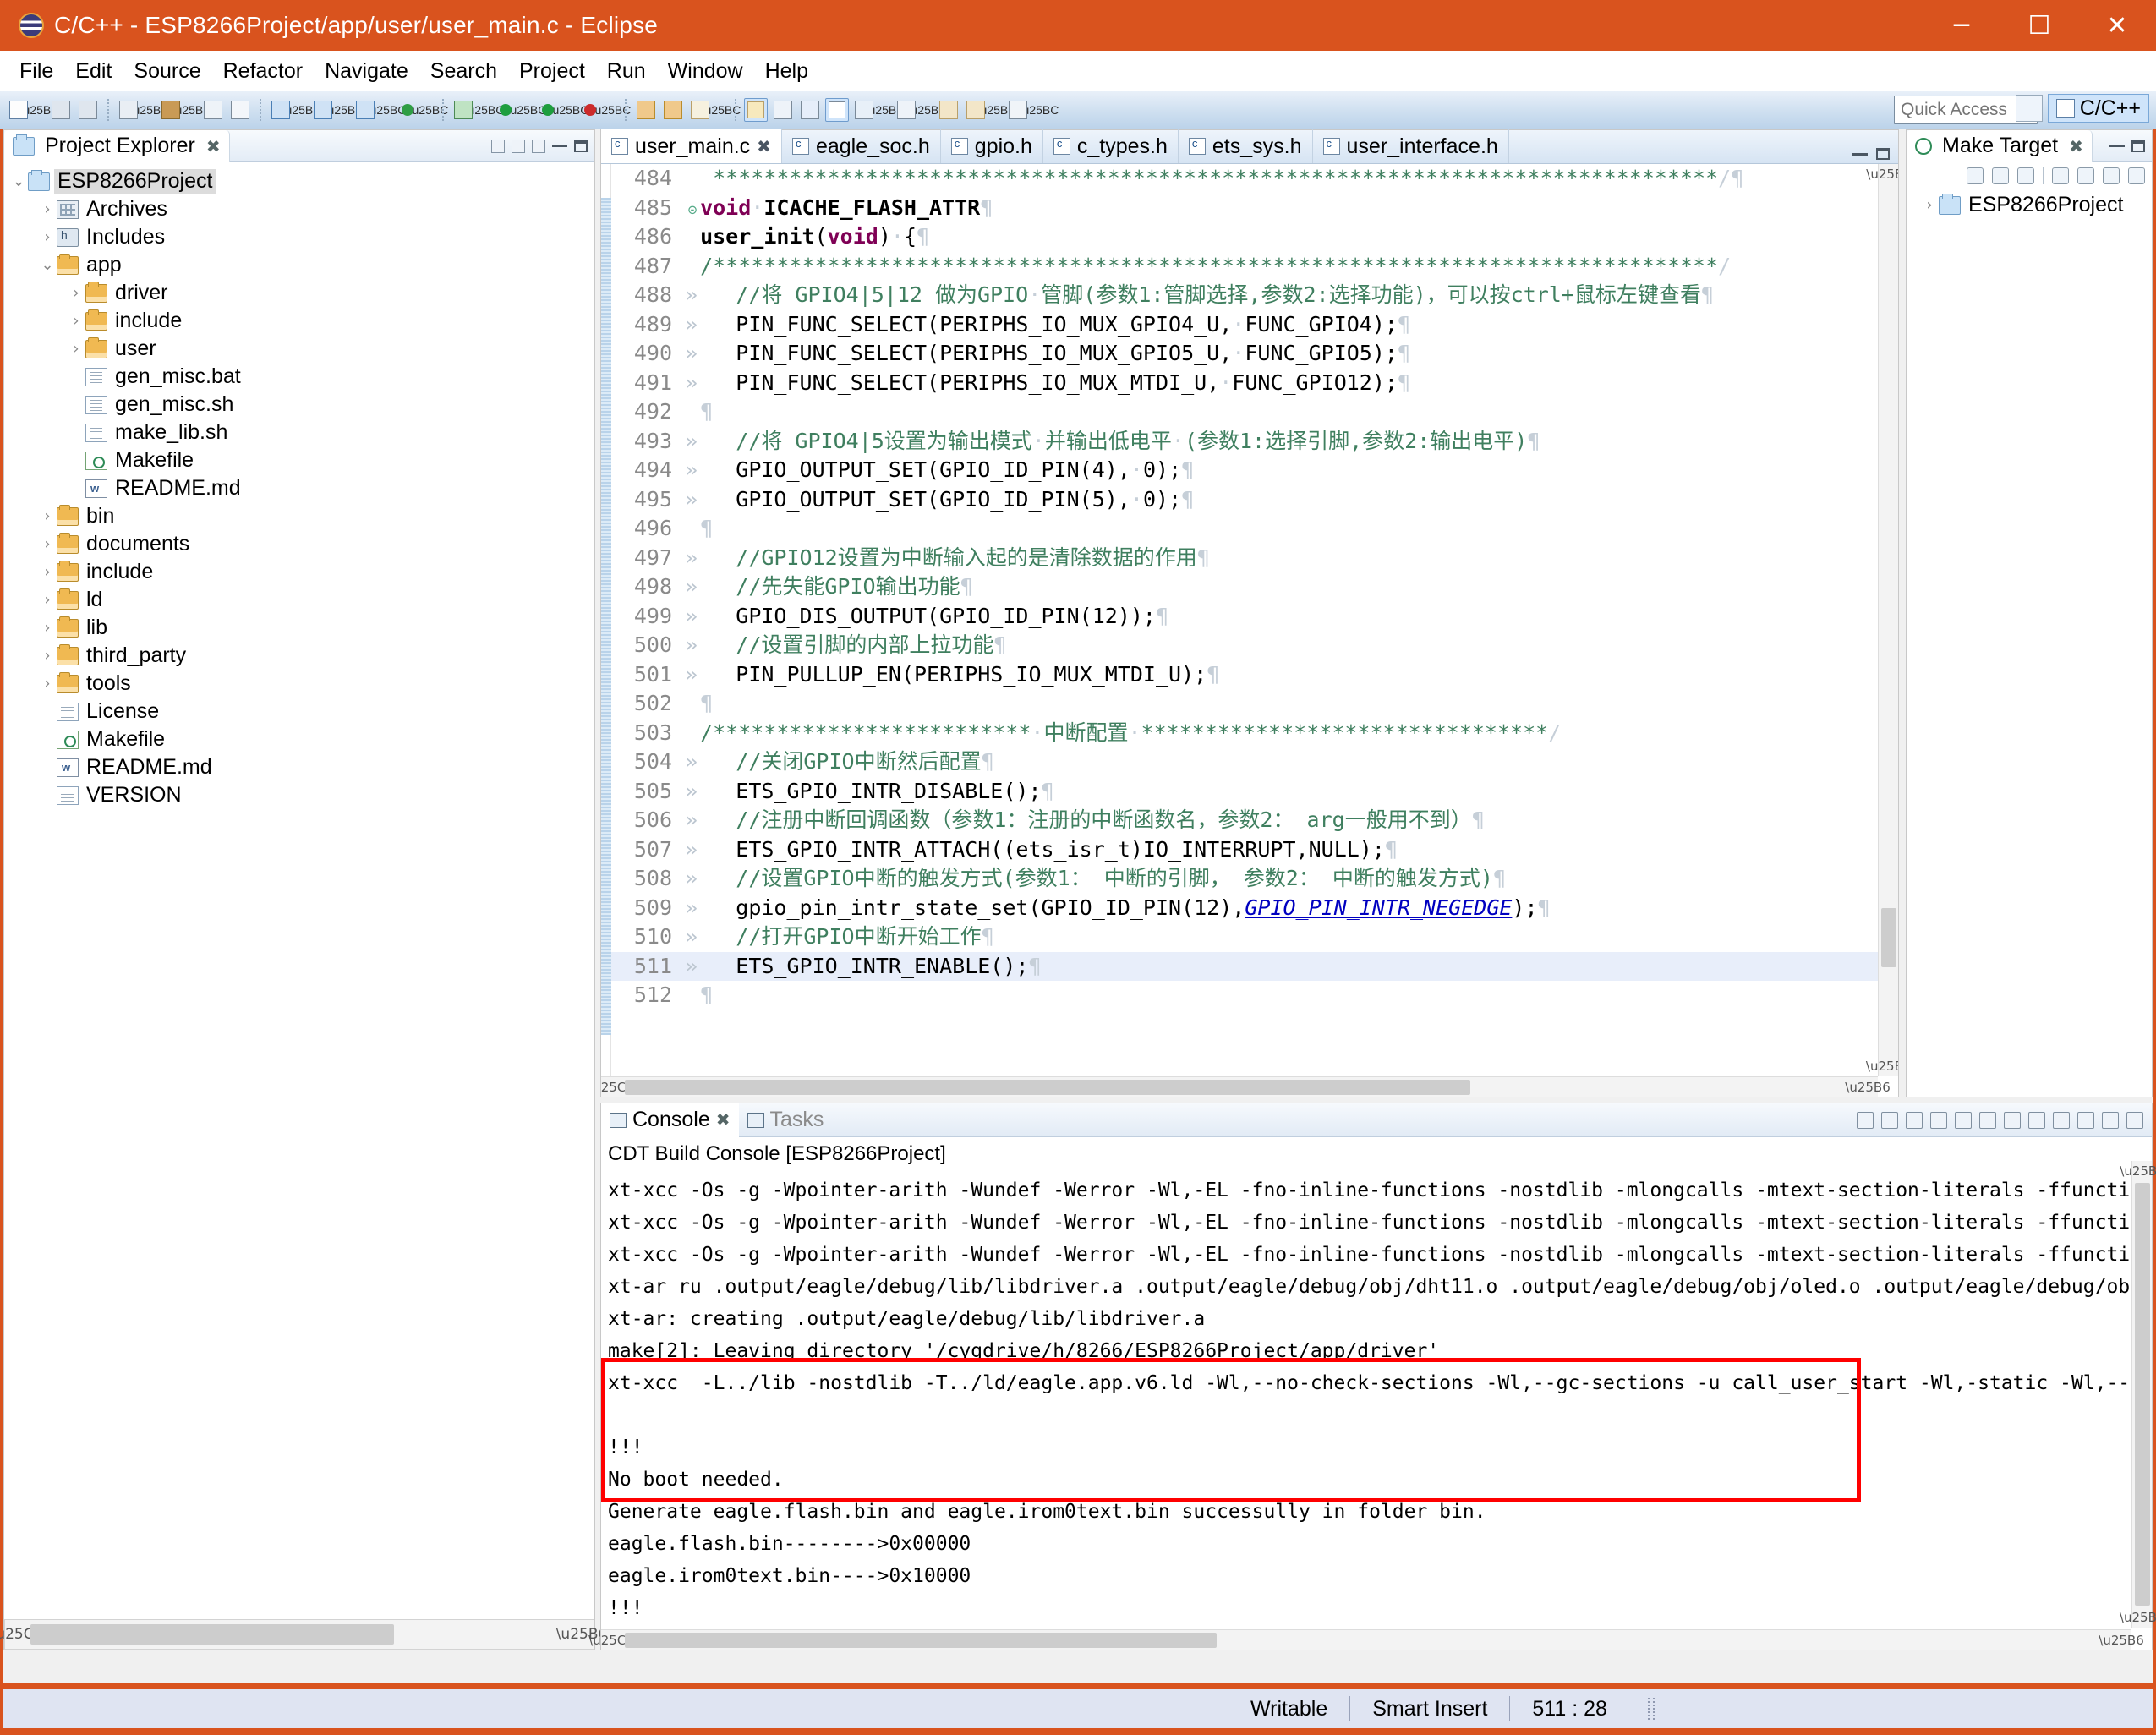 This screenshot has width=2156, height=1735. Describe the element at coordinates (281, 110) in the screenshot. I see `new-c-project-icon` at that location.